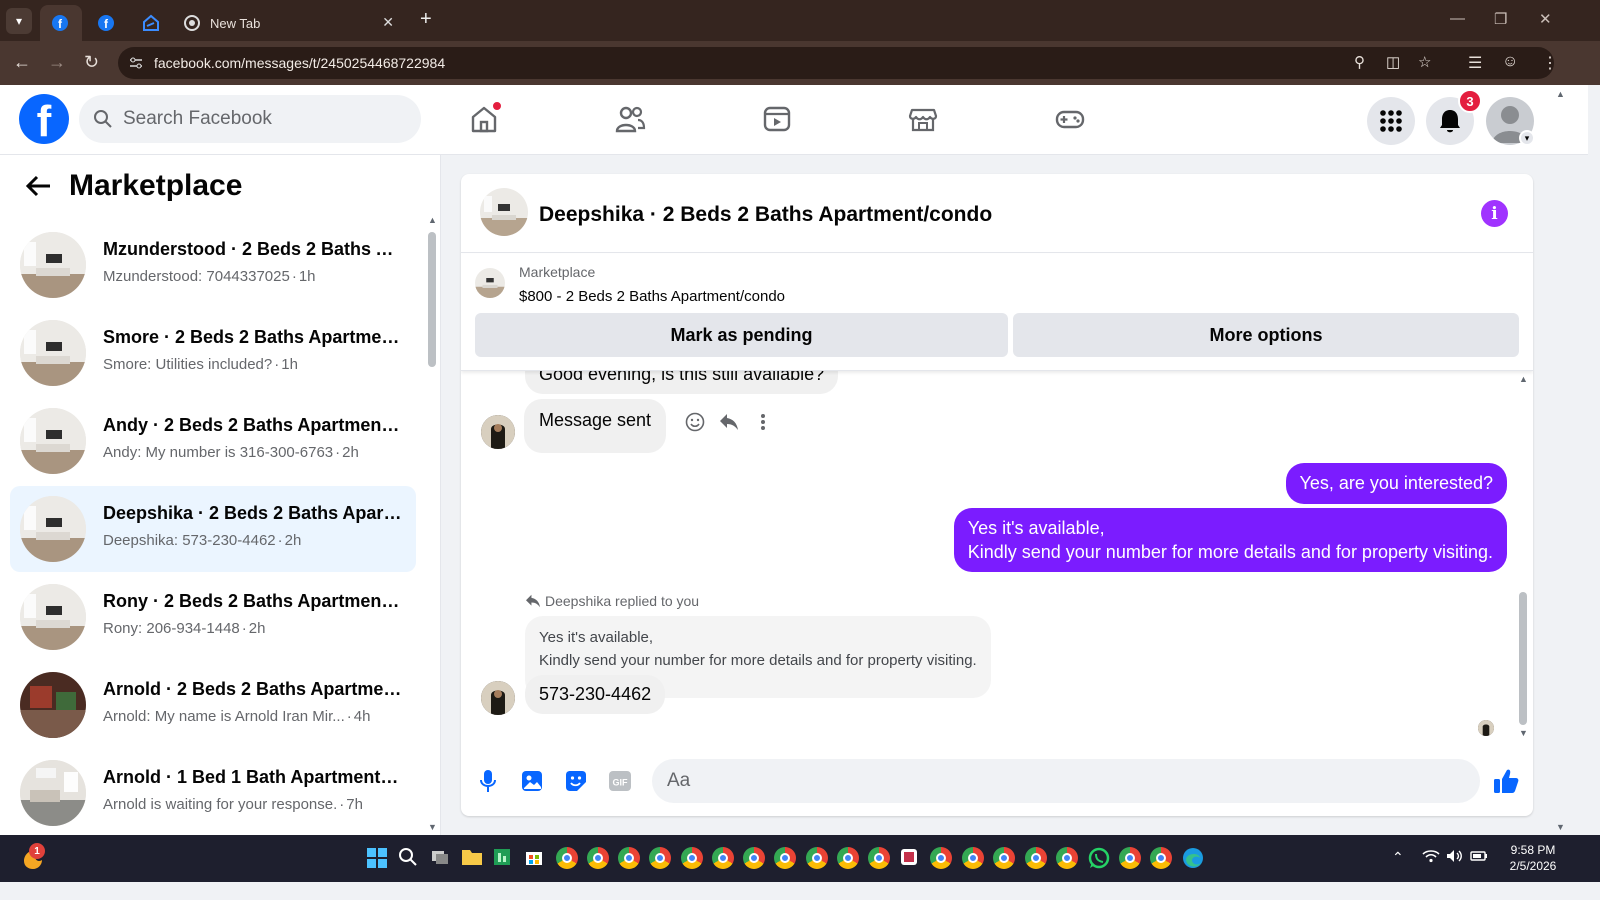  What do you see at coordinates (652, 296) in the screenshot?
I see `listing-title: $800 - 2 Beds 2 Baths Apartment/condo` at bounding box center [652, 296].